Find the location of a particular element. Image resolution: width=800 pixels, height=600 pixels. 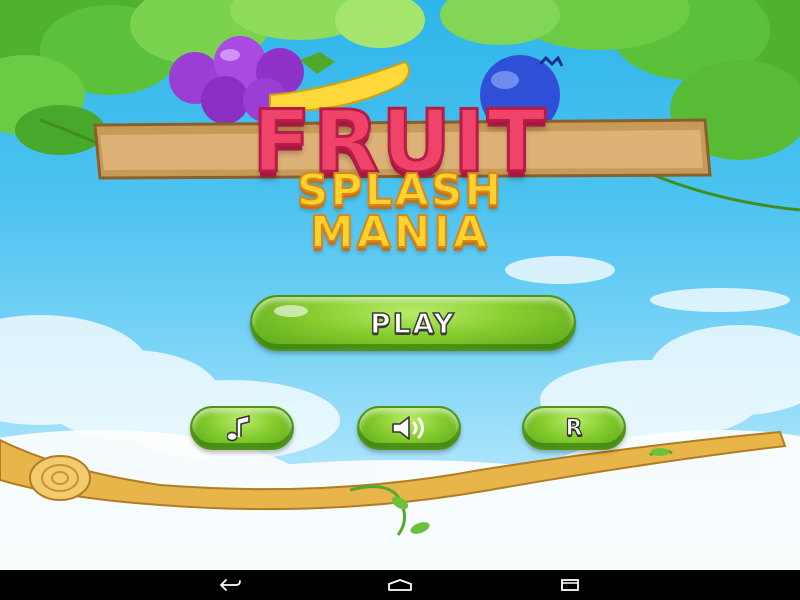

navigation-bar is located at coordinates (400, 585).